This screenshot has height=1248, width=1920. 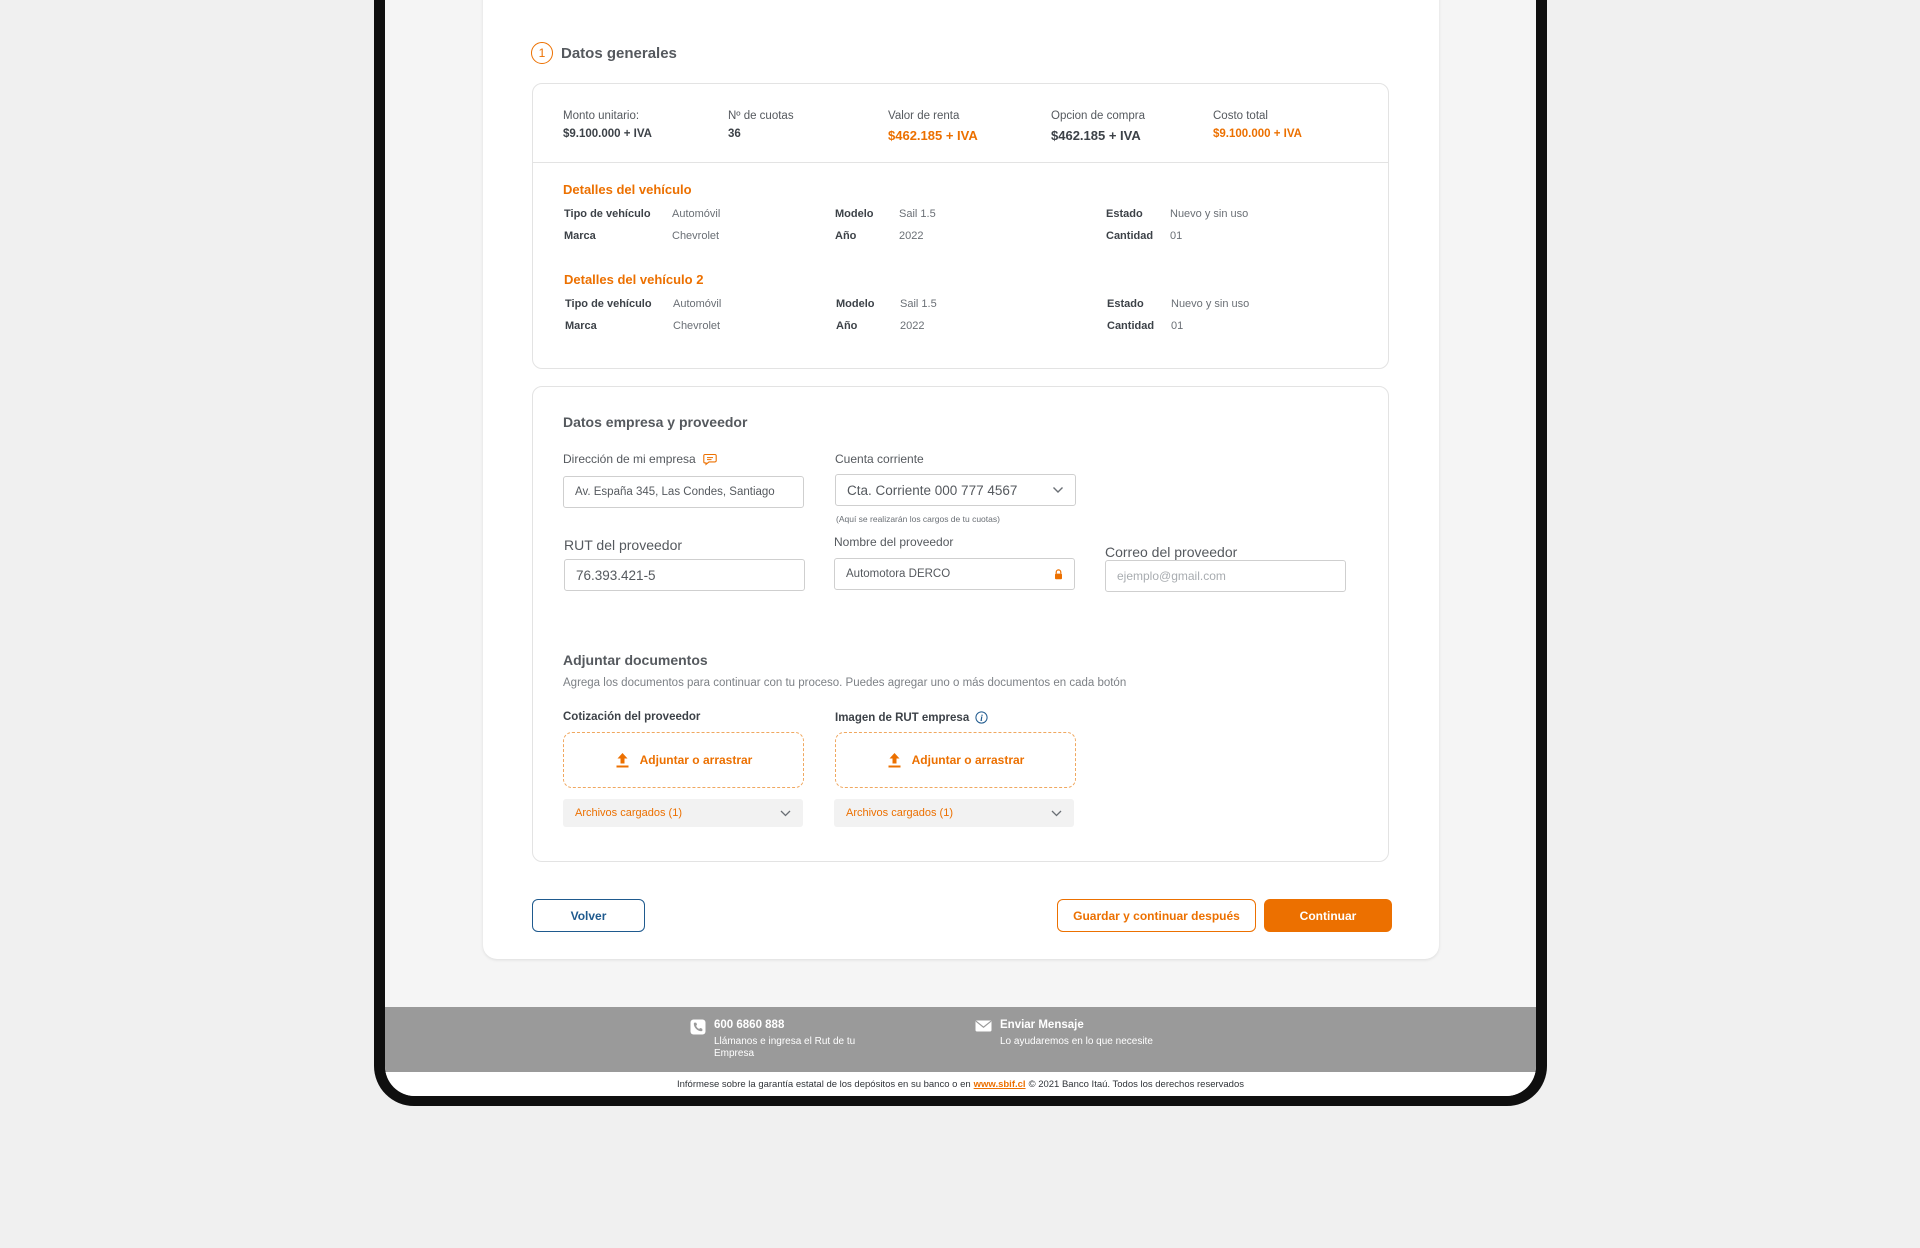 What do you see at coordinates (968, 760) in the screenshot?
I see `attach-label: Adjuntar o arrastrar` at bounding box center [968, 760].